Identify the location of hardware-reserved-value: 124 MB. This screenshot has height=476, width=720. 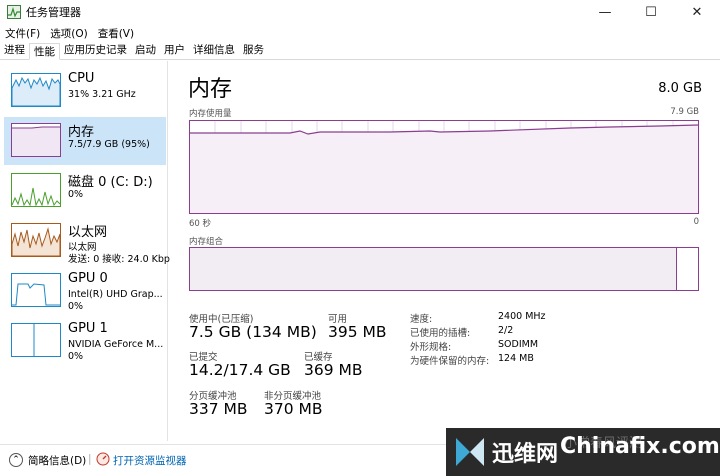
(516, 358).